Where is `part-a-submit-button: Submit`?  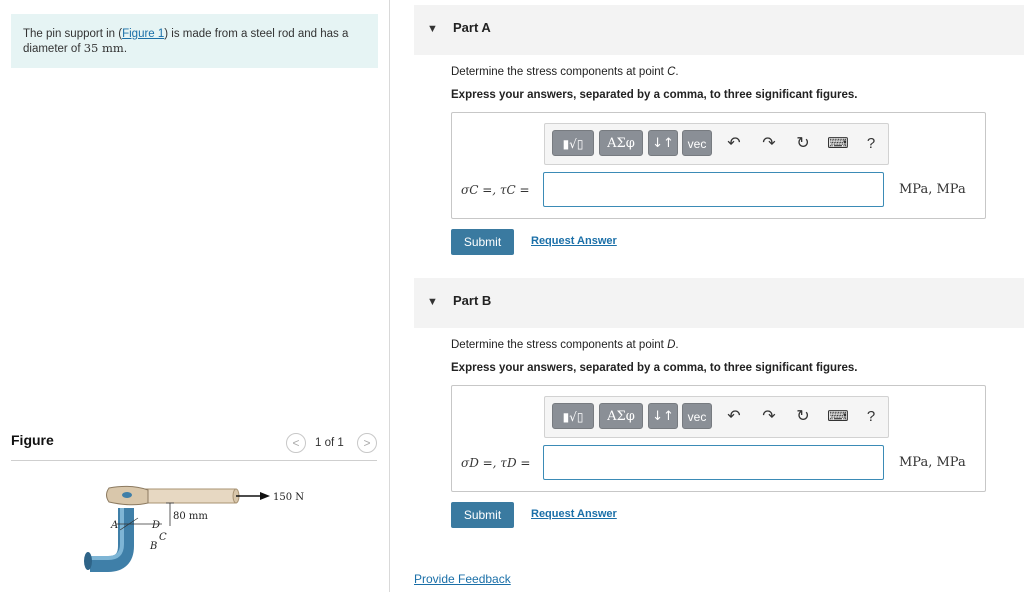 part-a-submit-button: Submit is located at coordinates (482, 242).